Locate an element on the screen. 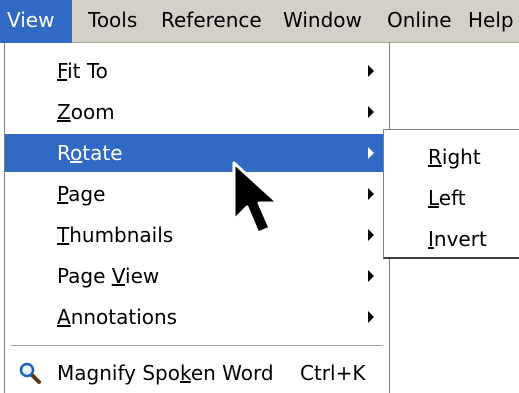 This screenshot has height=393, width=519. menu-help: Help is located at coordinates (491, 21).